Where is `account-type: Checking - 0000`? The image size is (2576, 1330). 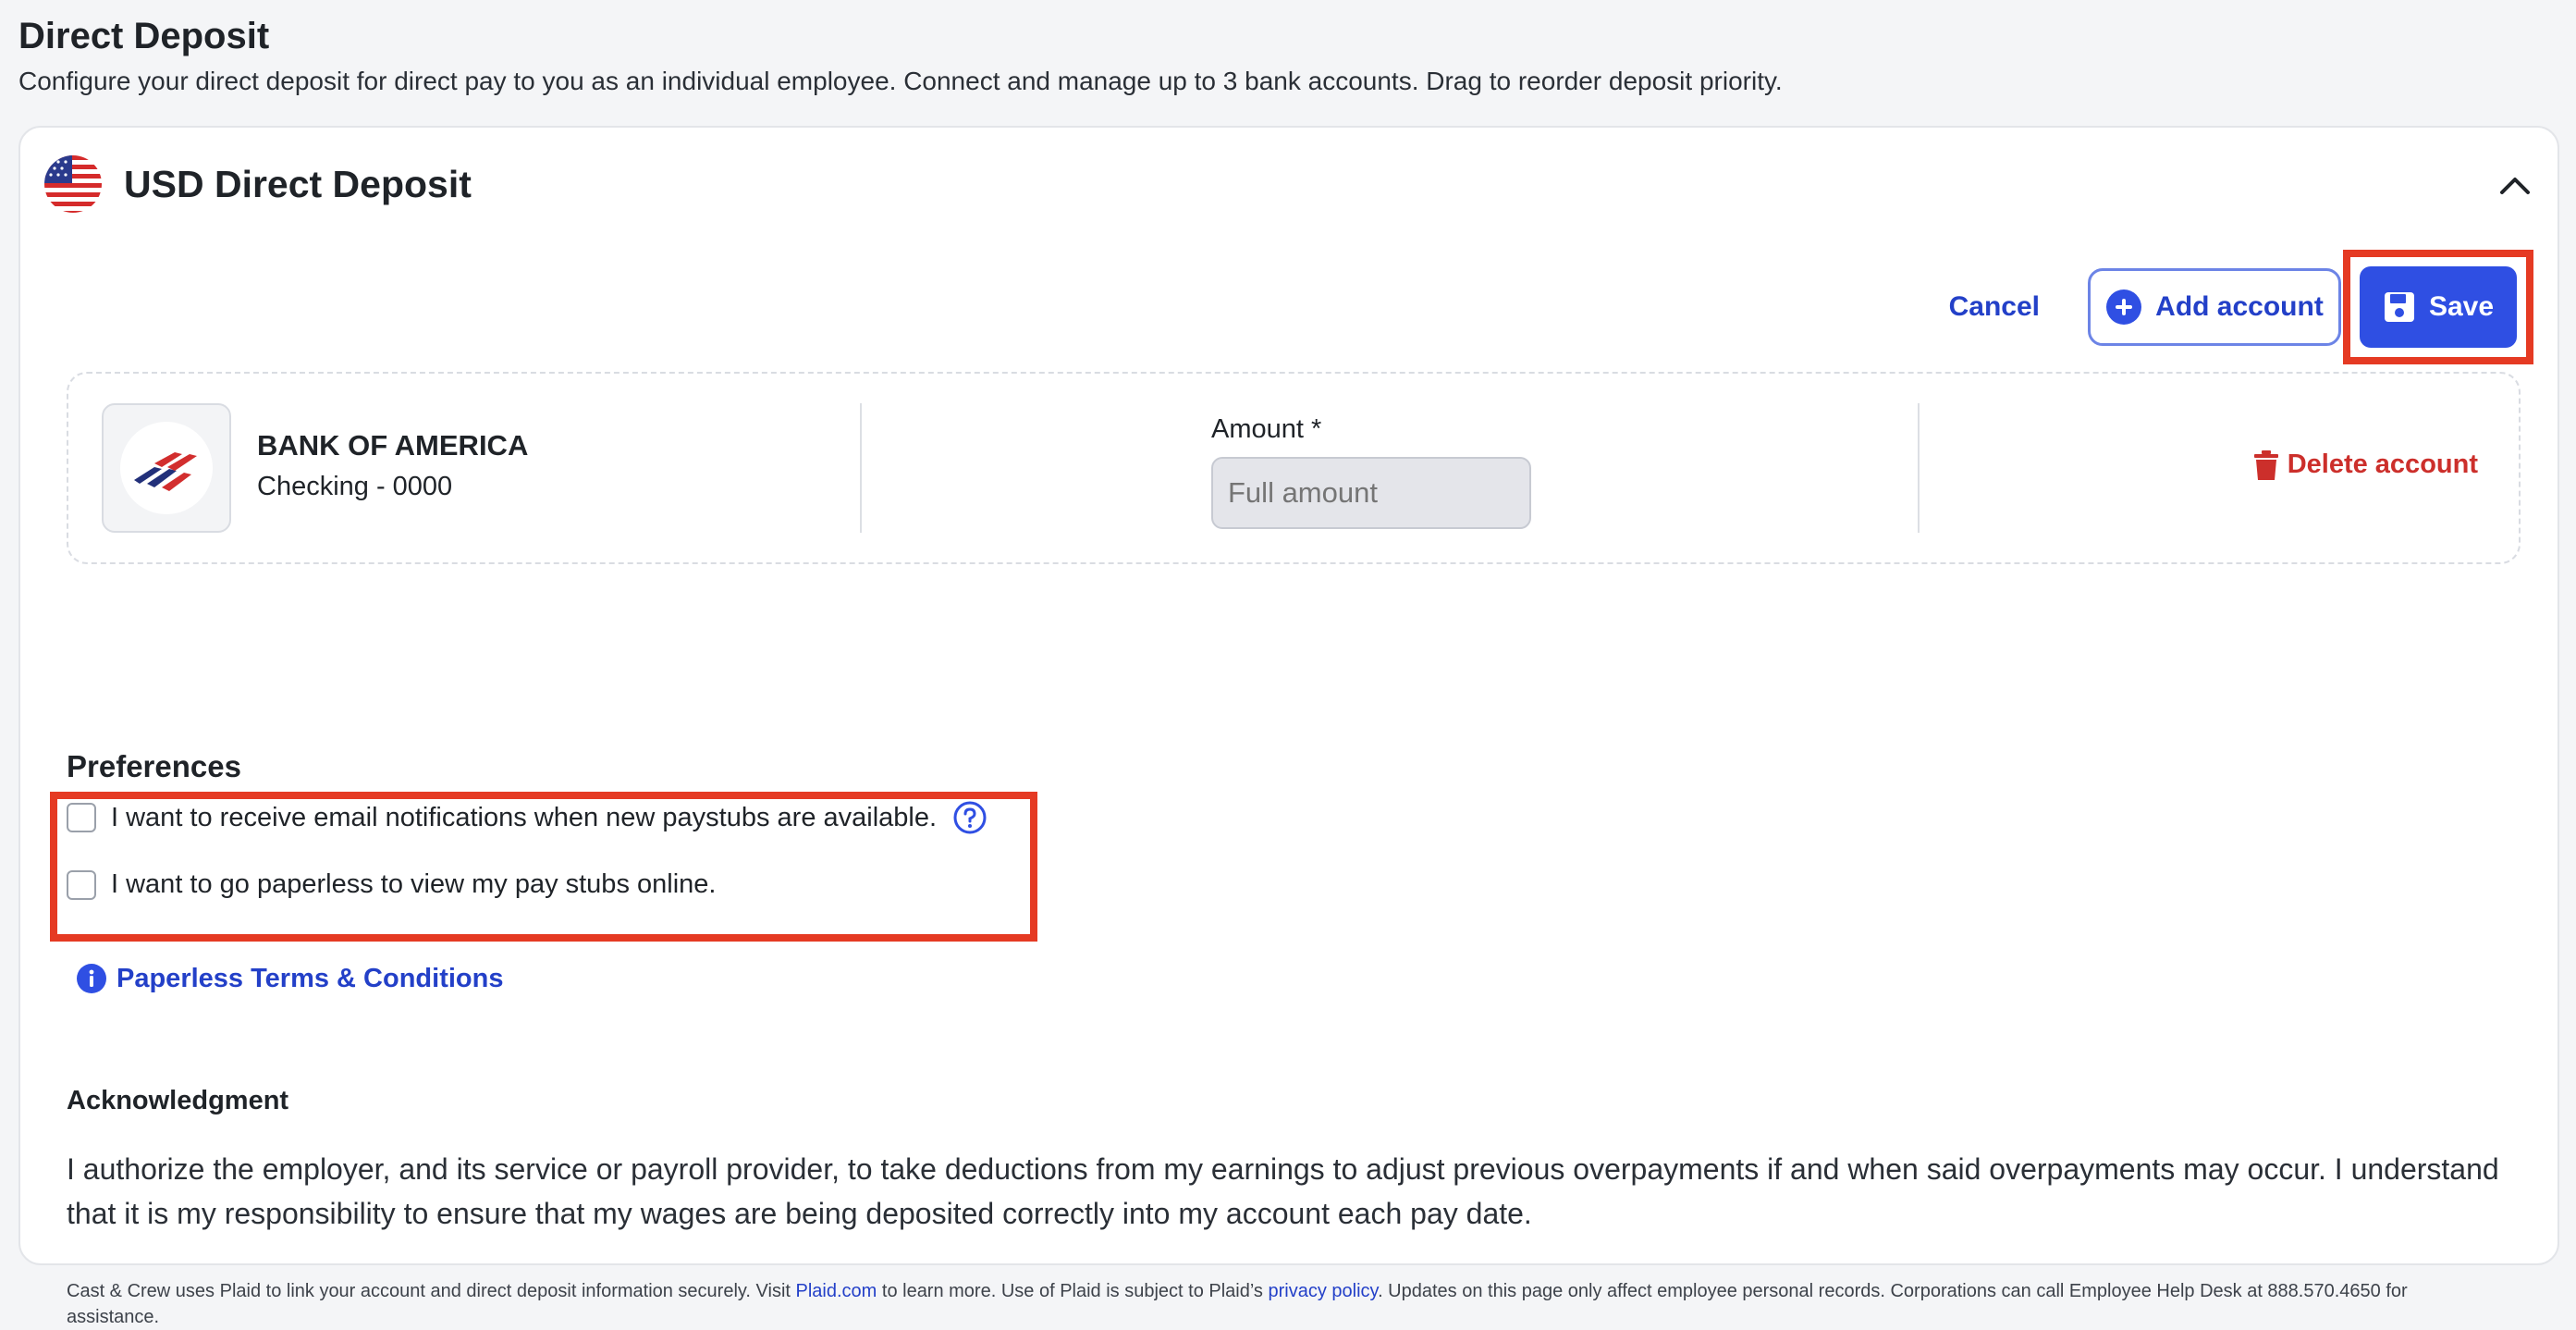 account-type: Checking - 0000 is located at coordinates (355, 487).